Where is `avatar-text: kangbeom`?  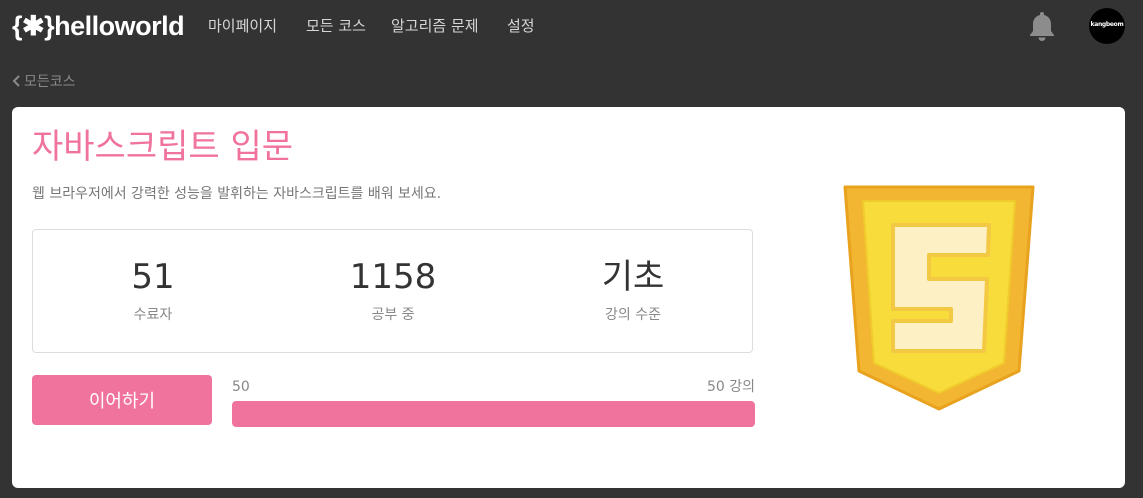
avatar-text: kangbeom is located at coordinates (1107, 24).